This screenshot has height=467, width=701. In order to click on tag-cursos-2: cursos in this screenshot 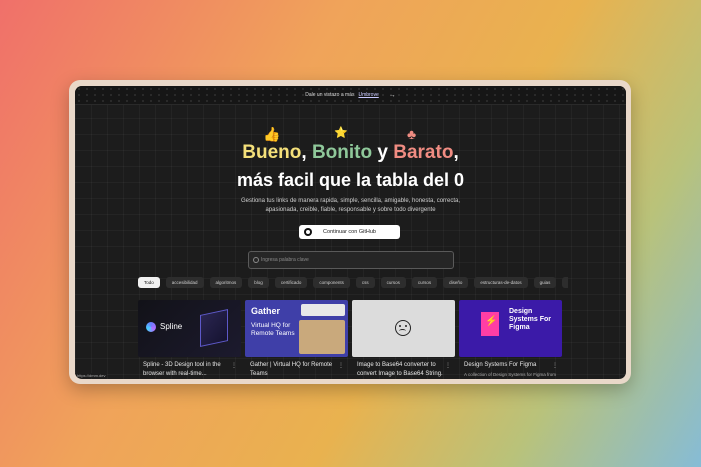, I will do `click(424, 282)`.